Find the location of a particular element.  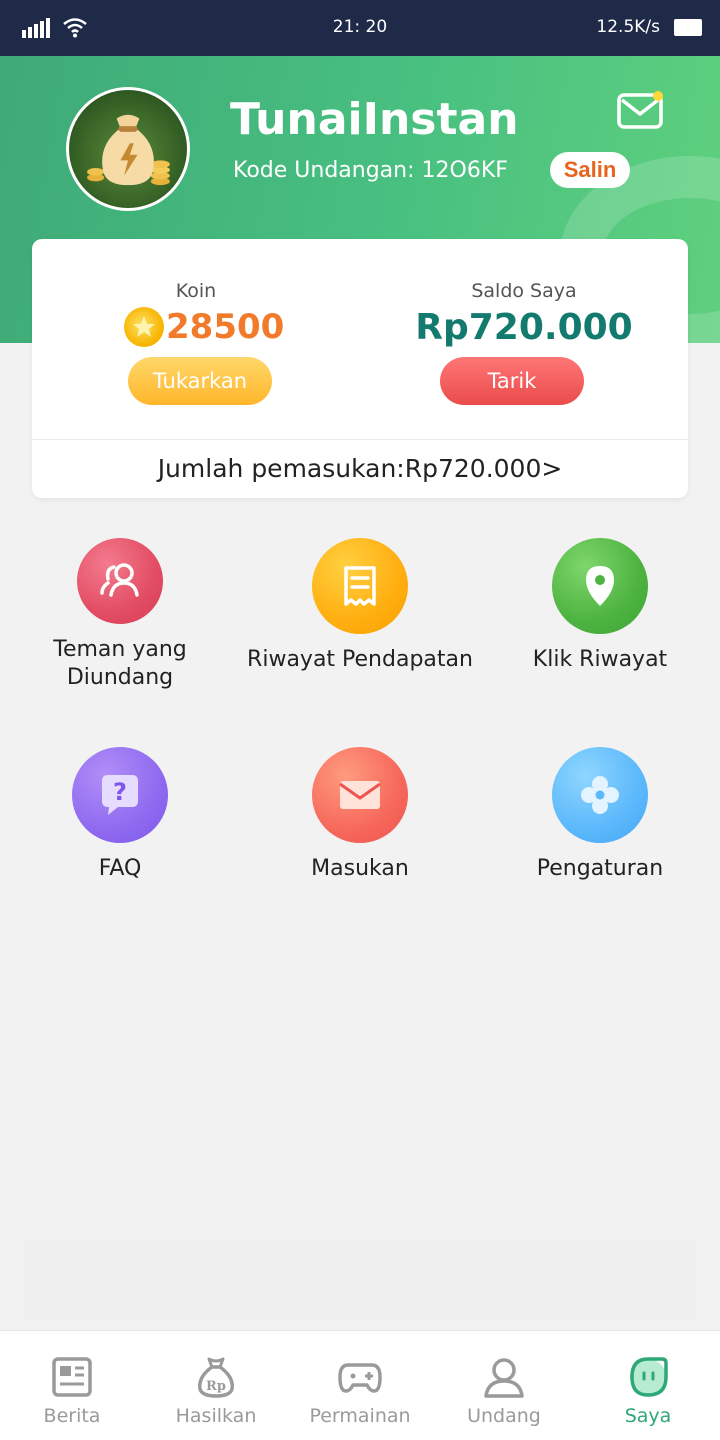

avatar is located at coordinates (128, 149).